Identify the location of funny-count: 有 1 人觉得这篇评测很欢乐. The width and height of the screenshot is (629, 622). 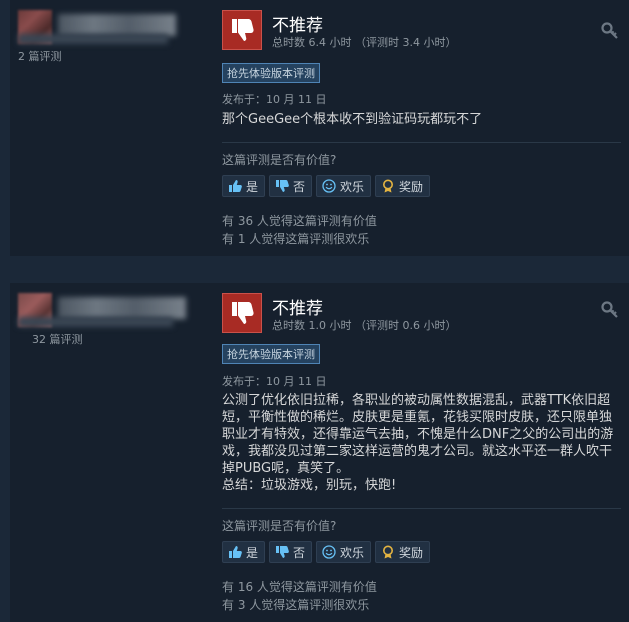
(296, 239).